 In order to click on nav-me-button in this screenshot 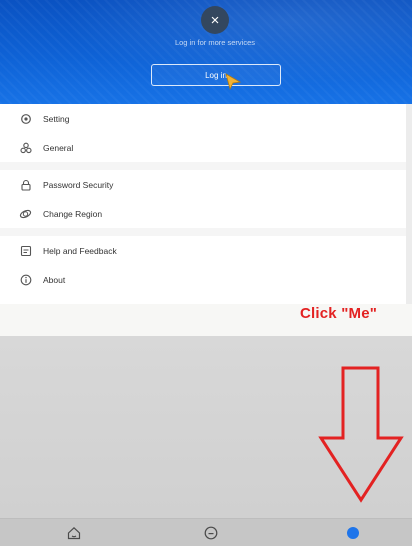, I will do `click(353, 533)`.